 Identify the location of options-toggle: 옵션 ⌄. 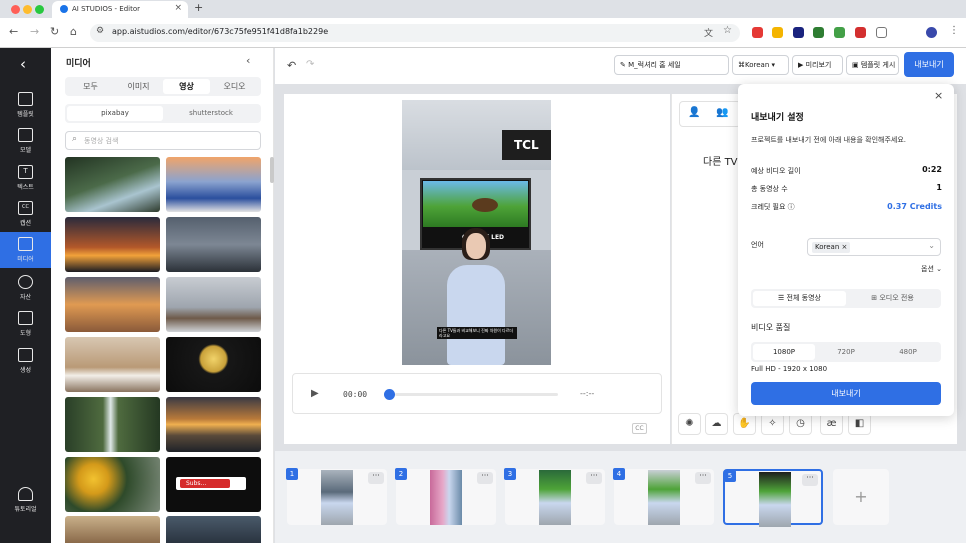
(931, 269).